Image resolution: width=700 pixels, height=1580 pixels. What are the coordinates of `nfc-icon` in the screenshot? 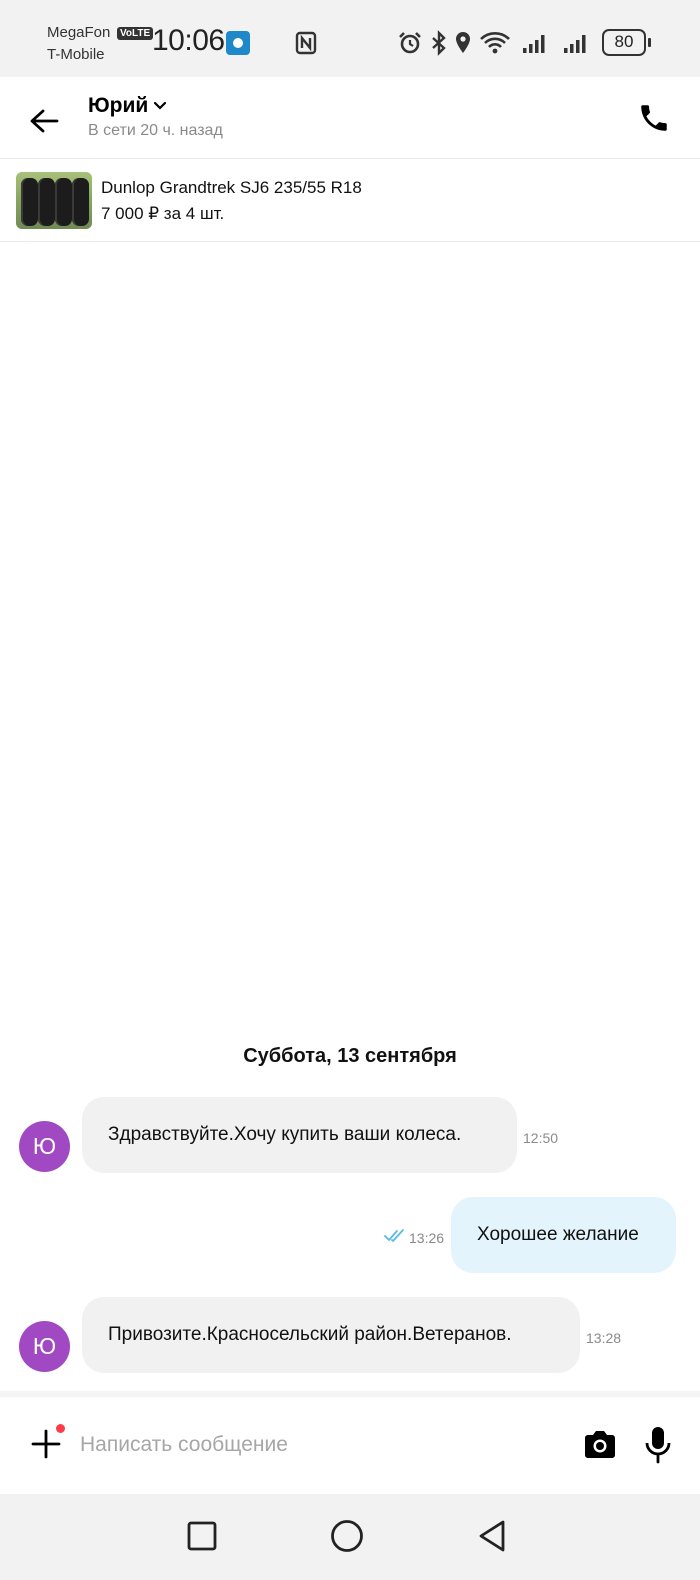 It's located at (306, 43).